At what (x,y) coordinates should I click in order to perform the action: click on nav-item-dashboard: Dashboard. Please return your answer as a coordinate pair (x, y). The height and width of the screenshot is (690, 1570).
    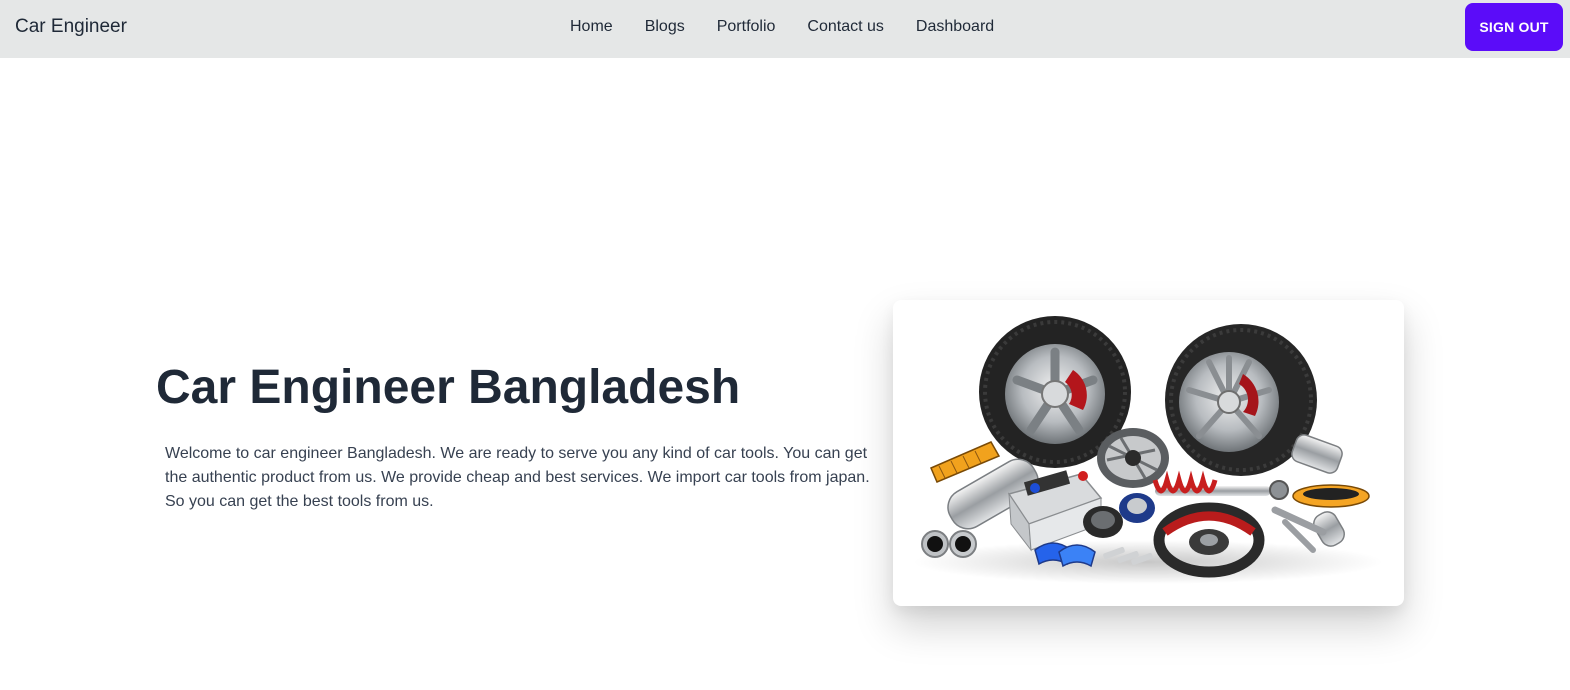
    Looking at the image, I should click on (955, 27).